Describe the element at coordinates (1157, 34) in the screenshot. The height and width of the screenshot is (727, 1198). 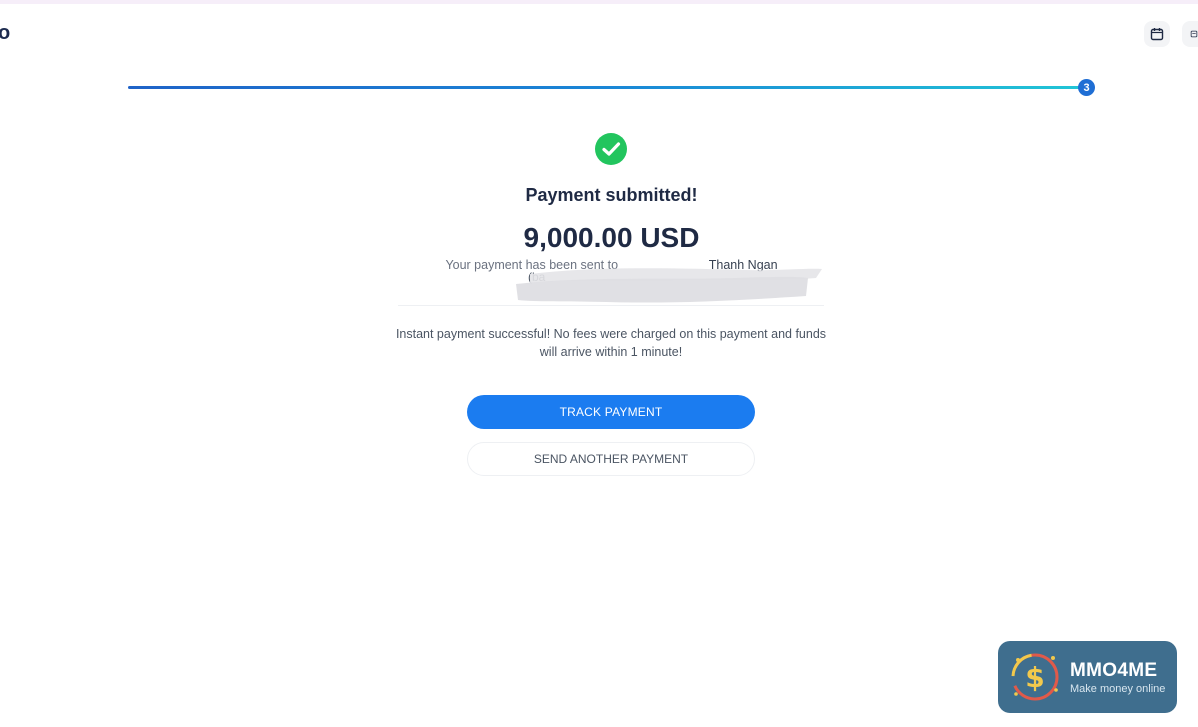
I see `calendar-icon` at that location.